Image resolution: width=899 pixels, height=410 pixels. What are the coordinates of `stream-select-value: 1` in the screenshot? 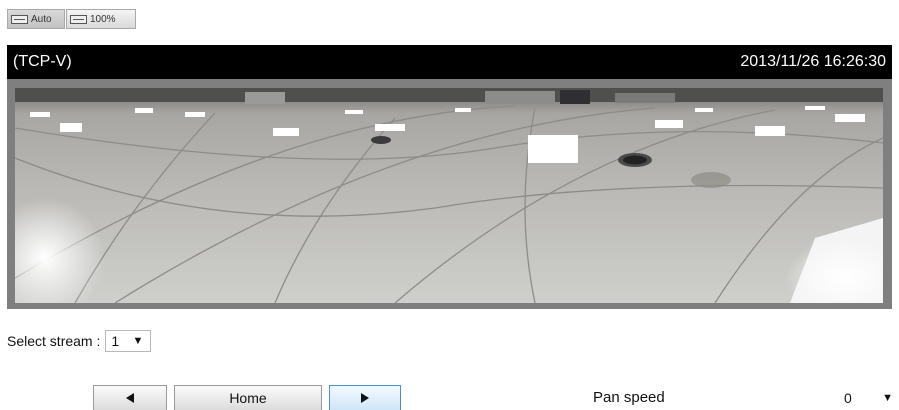 It's located at (115, 341).